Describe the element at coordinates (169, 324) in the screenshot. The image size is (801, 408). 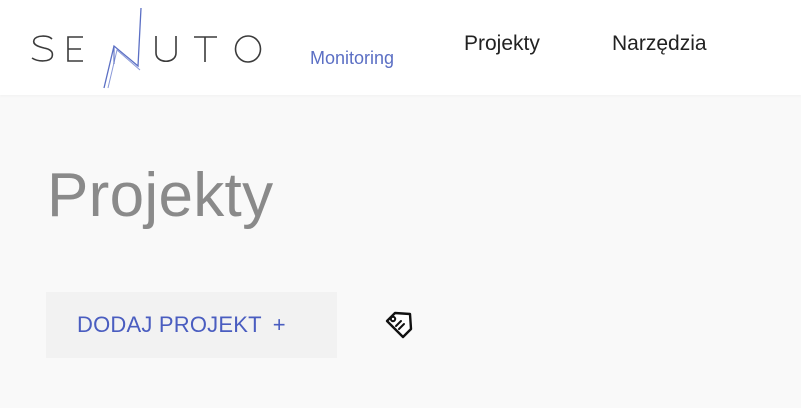
I see `add-project-label: DODAJ PROJEKT` at that location.